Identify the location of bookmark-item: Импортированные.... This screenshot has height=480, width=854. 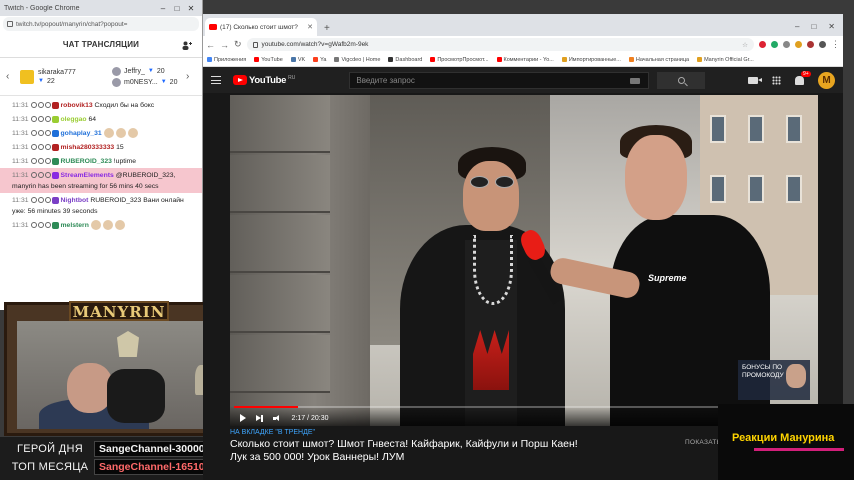
(591, 60).